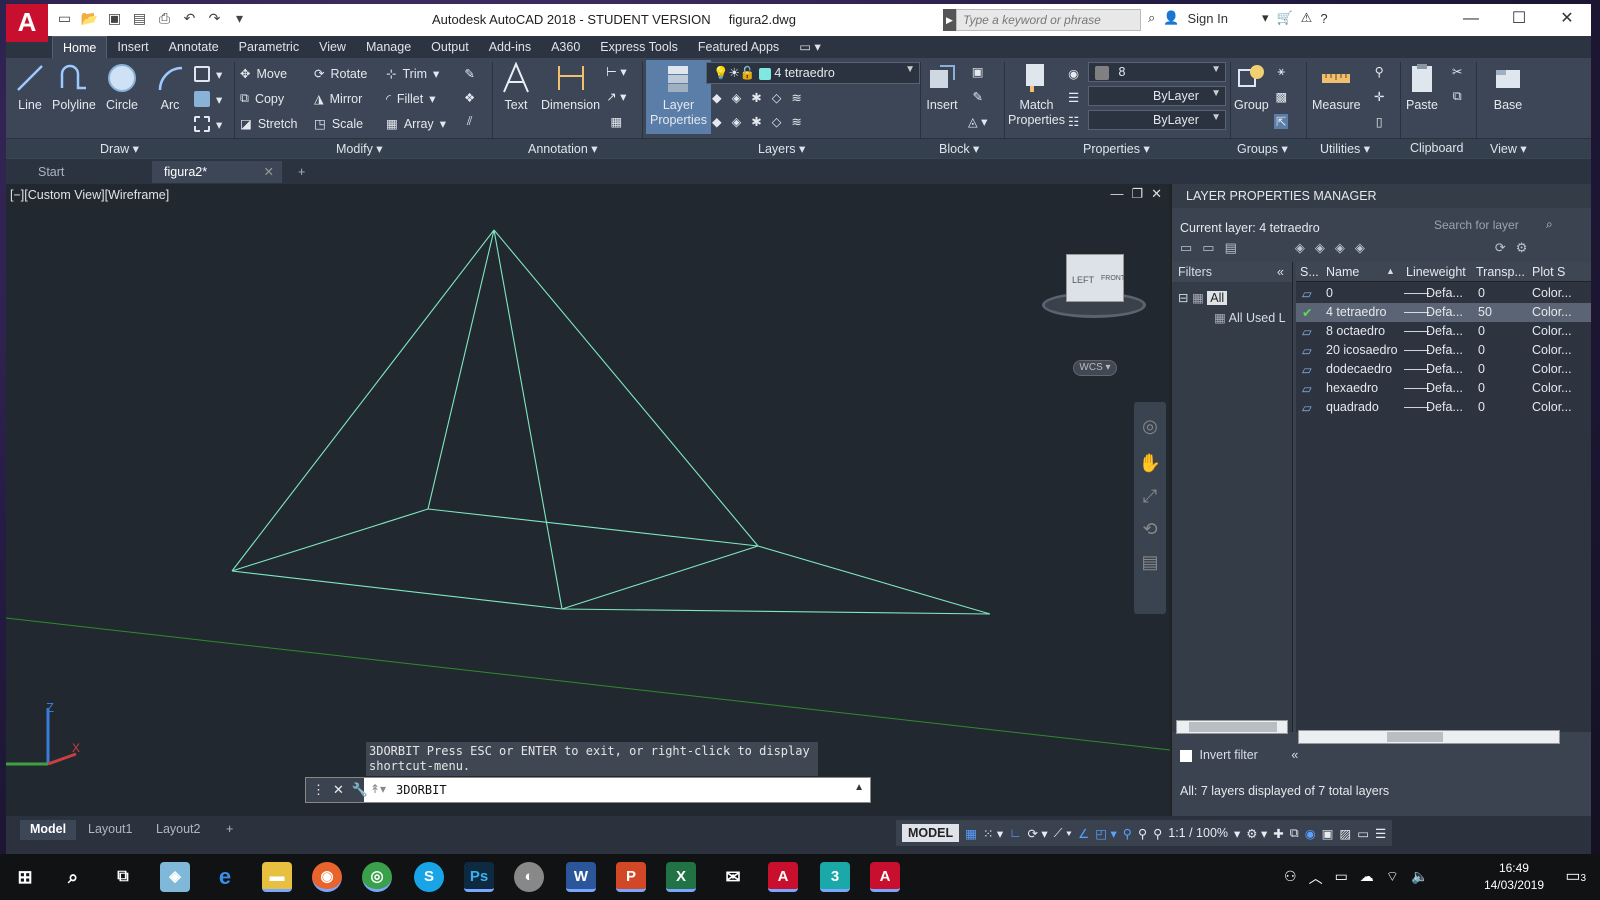 This screenshot has height=900, width=1600. What do you see at coordinates (178, 830) in the screenshot?
I see `tab-layout2: Layout2` at bounding box center [178, 830].